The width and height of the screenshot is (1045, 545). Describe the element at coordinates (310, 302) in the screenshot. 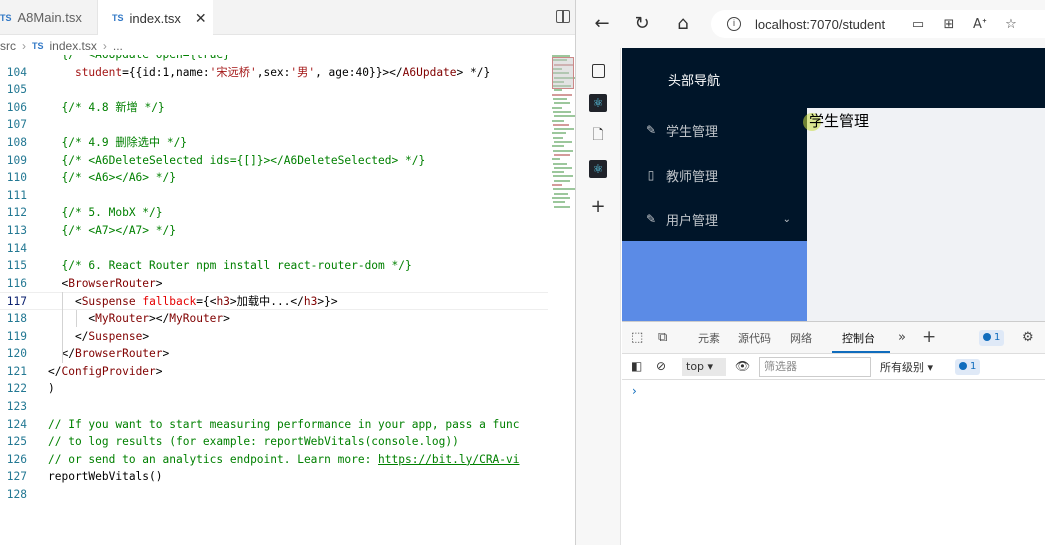

I see `code-token: h3` at that location.